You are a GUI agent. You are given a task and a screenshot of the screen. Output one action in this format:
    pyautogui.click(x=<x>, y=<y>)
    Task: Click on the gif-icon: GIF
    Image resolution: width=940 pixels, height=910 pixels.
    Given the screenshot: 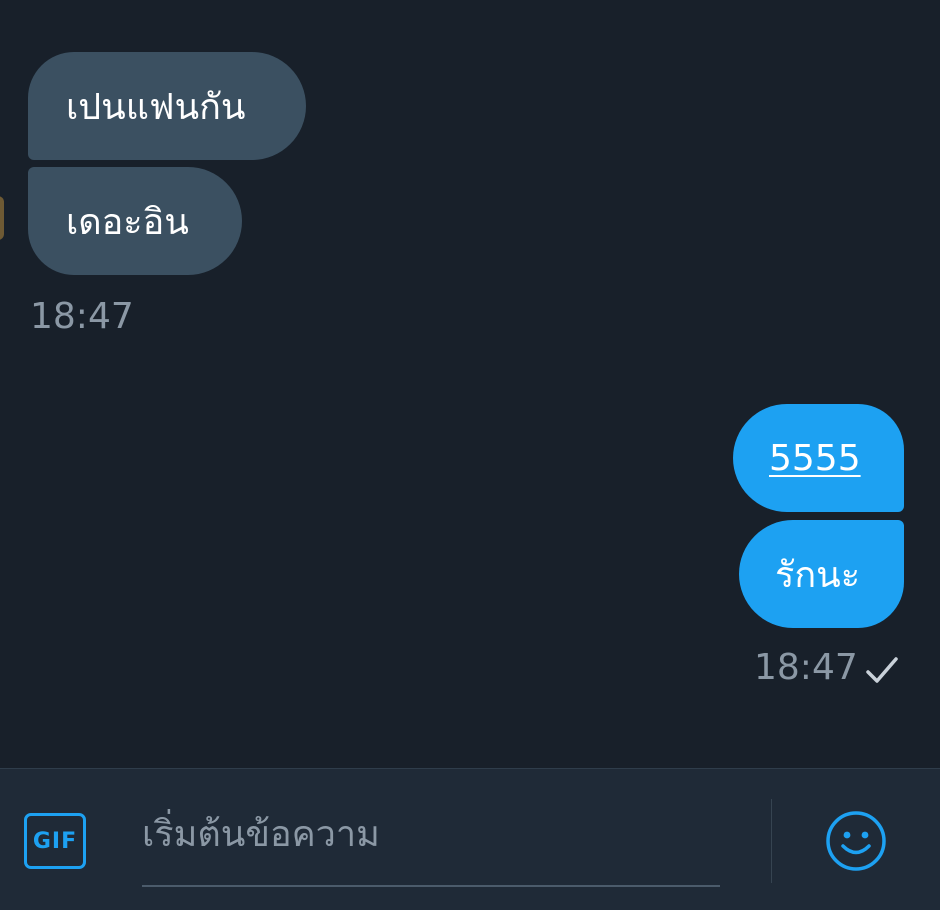 What is the action you would take?
    pyautogui.click(x=55, y=841)
    